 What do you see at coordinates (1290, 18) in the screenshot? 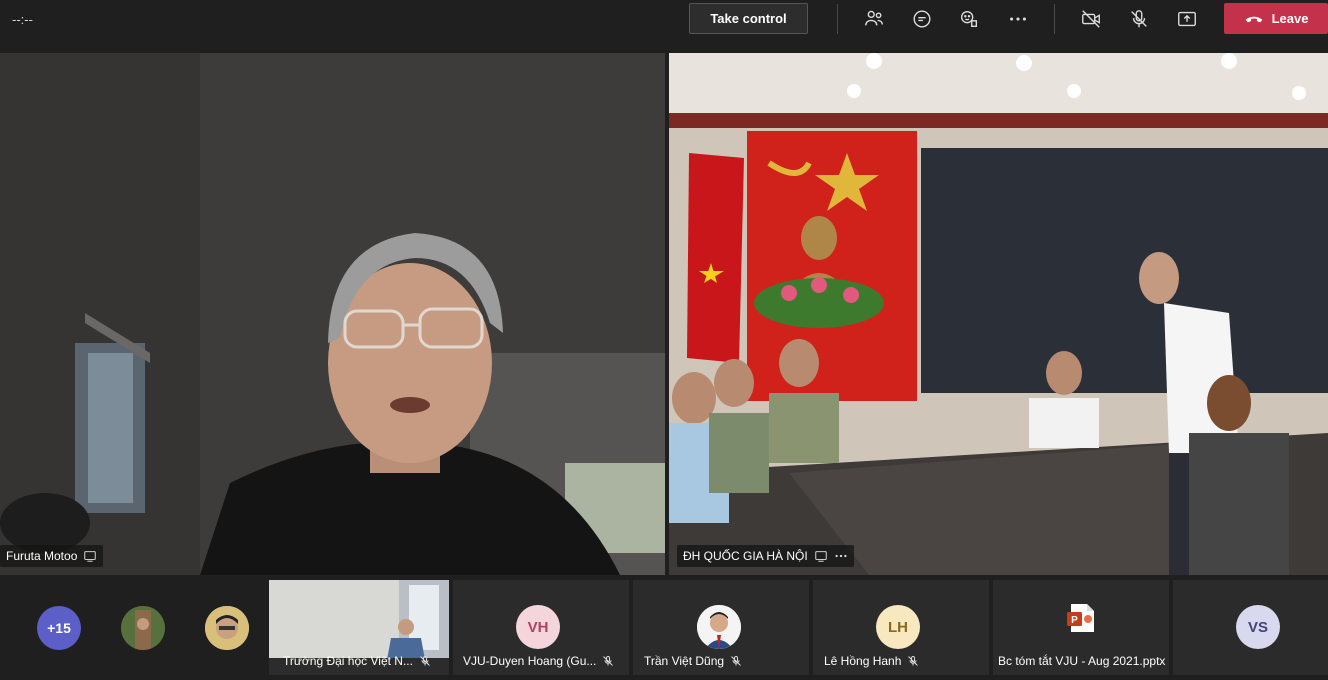
I see `leave-label: Leave` at bounding box center [1290, 18].